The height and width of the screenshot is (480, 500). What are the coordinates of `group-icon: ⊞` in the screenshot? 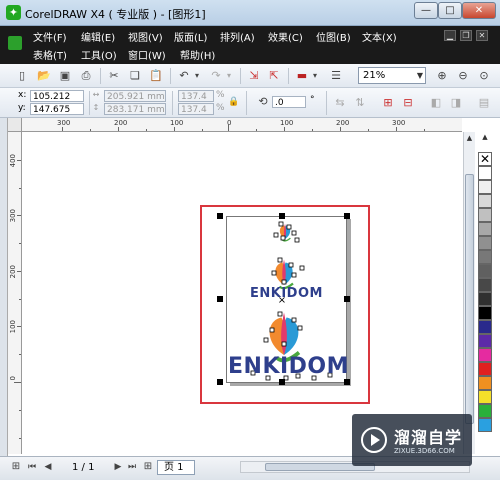 It's located at (388, 103).